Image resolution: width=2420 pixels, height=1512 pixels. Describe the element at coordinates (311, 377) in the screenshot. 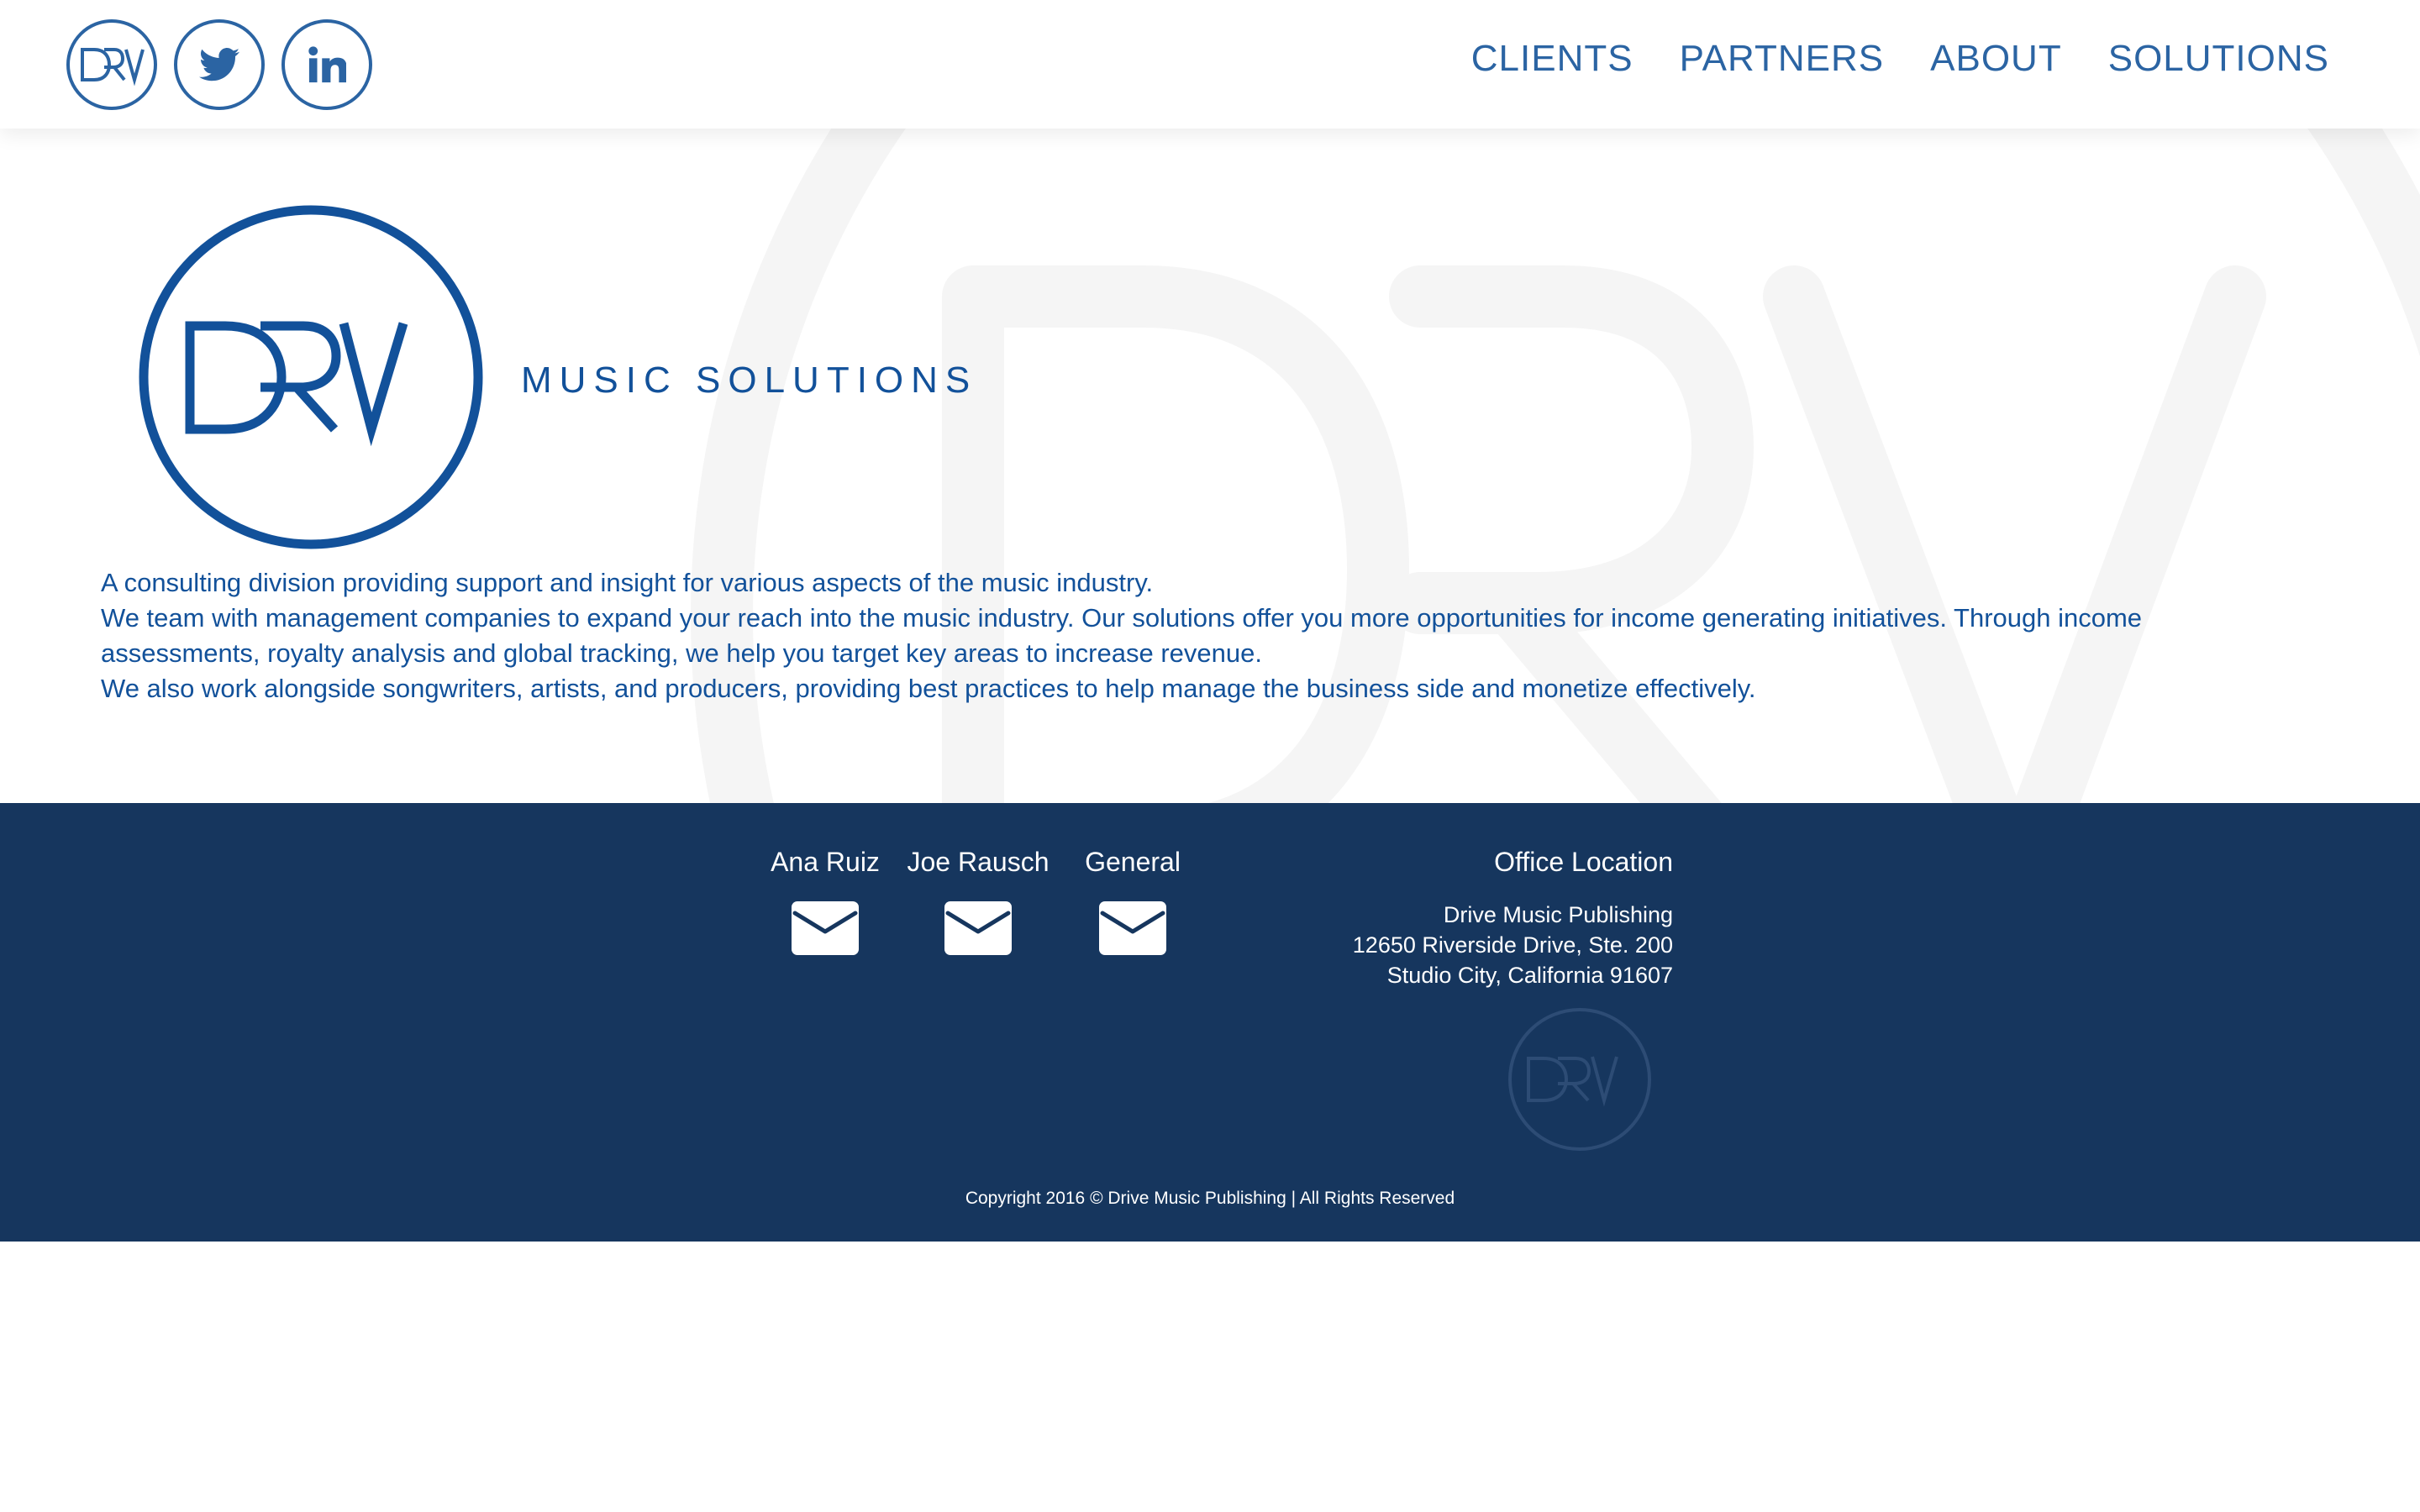

I see `drv-main-logo` at that location.